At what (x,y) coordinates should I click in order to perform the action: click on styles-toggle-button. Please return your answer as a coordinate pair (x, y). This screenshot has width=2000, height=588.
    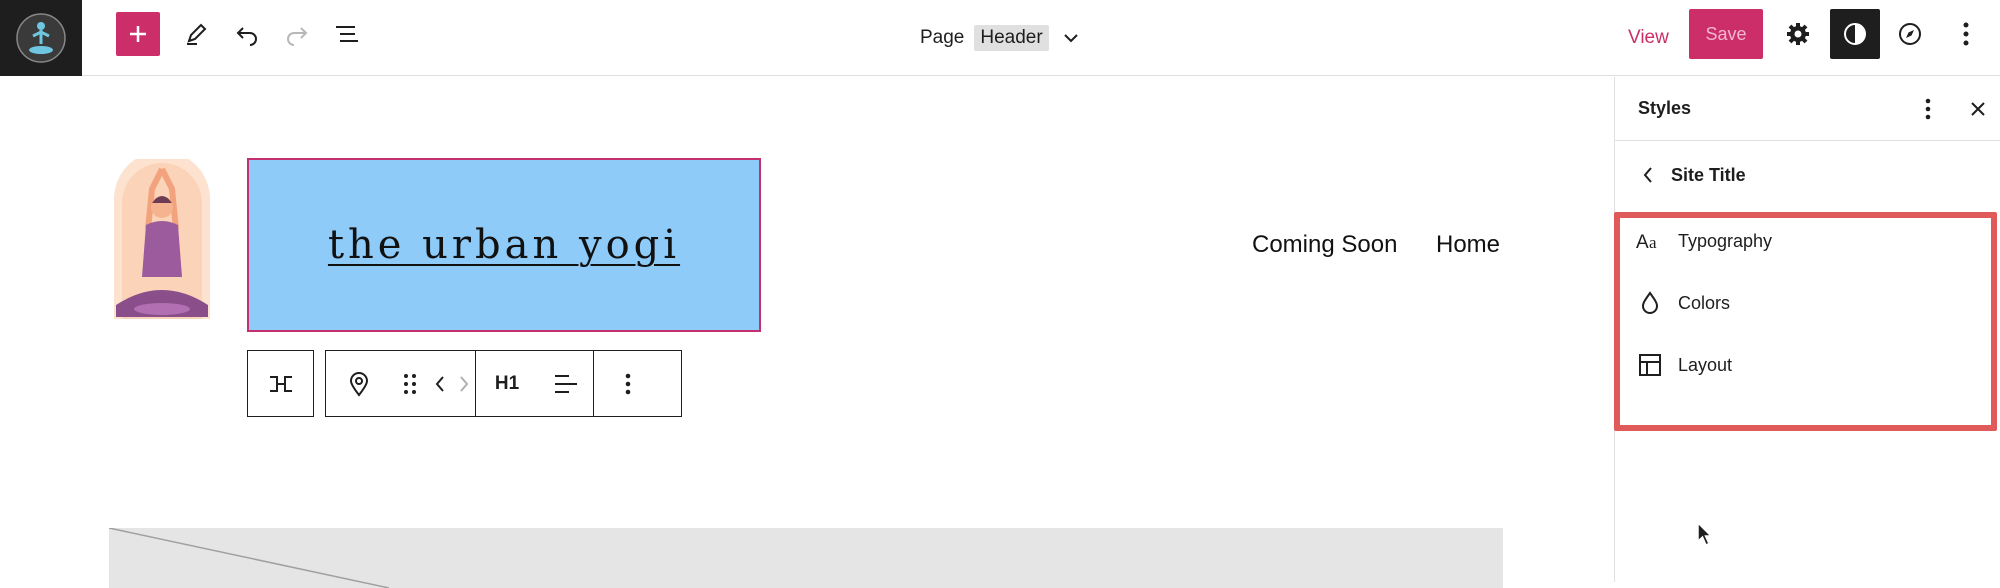
    Looking at the image, I should click on (1855, 34).